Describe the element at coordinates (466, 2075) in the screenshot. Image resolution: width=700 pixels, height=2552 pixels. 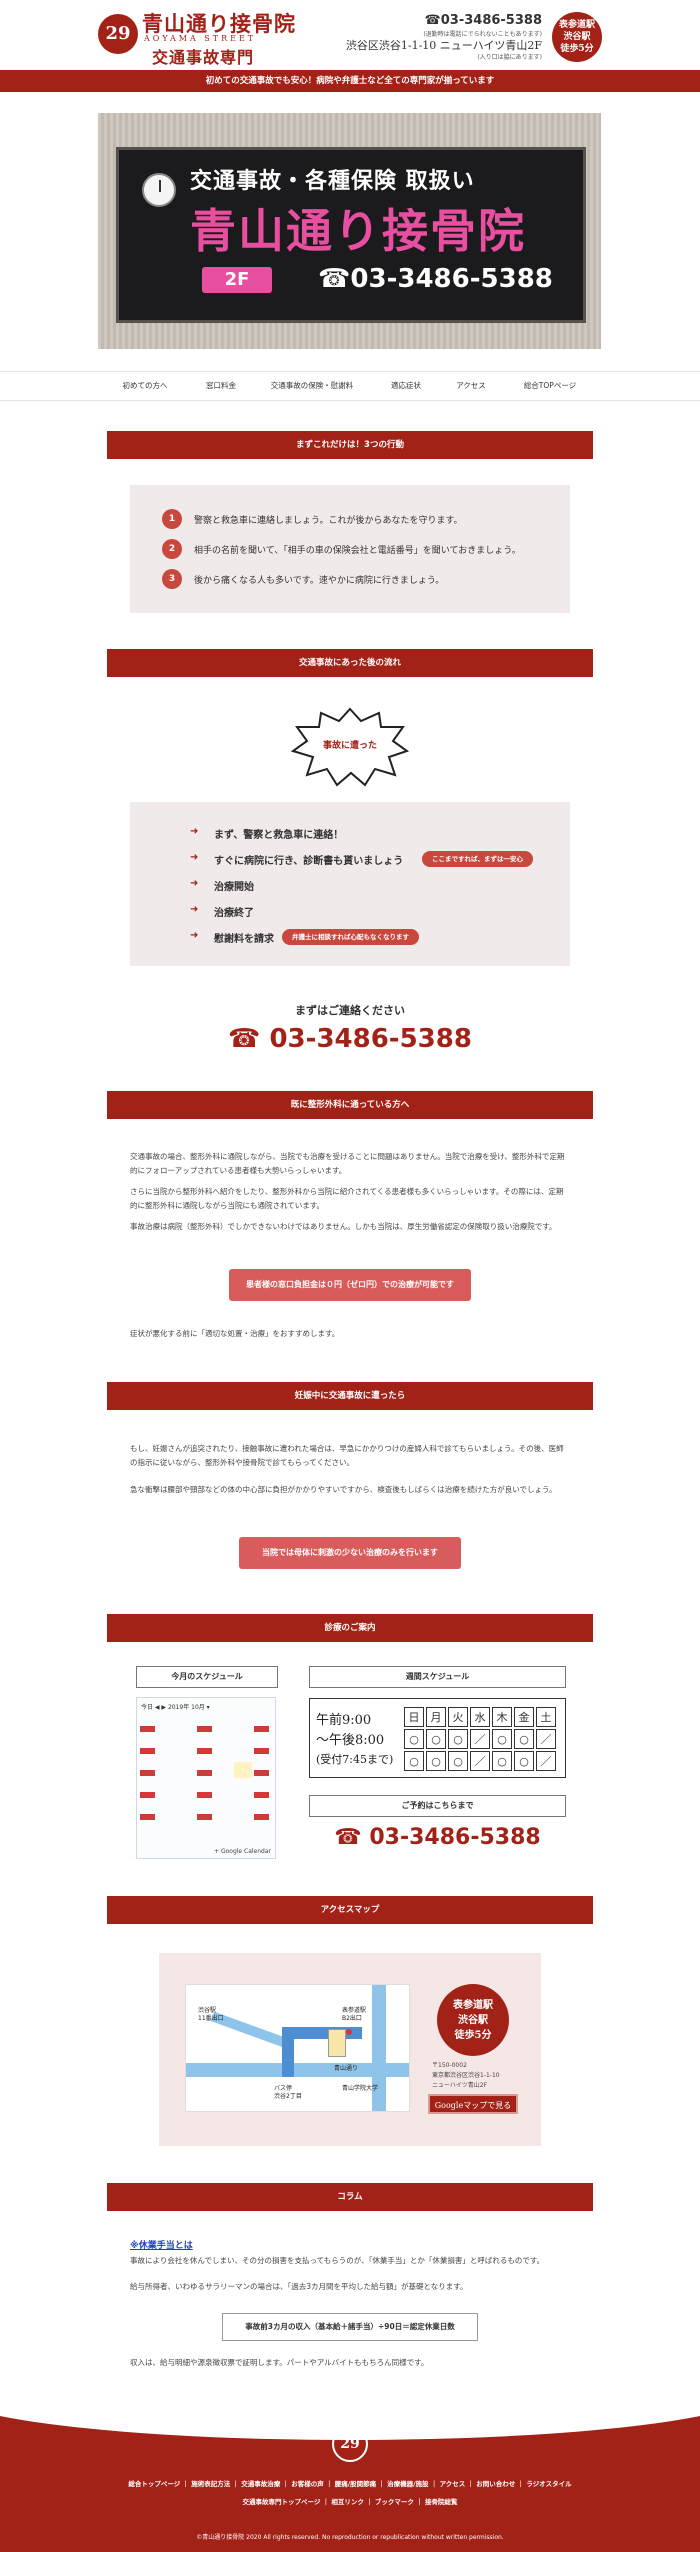
I see `address-line: 東京都渋谷区渋谷1-1-10` at that location.